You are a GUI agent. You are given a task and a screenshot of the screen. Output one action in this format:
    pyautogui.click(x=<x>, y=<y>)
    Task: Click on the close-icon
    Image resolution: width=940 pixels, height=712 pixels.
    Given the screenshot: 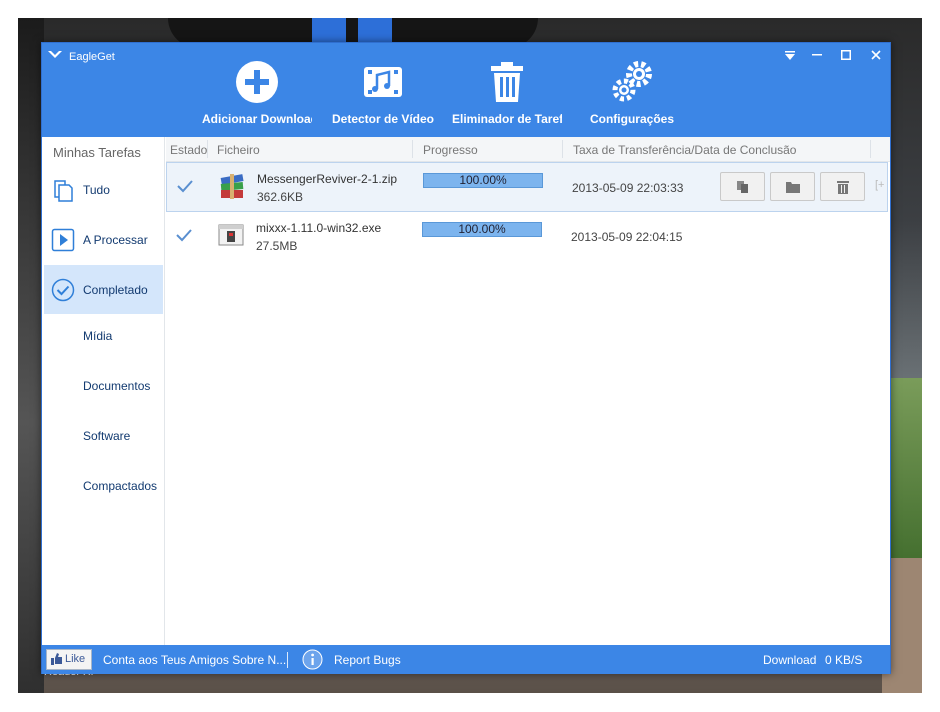 What is the action you would take?
    pyautogui.click(x=876, y=55)
    